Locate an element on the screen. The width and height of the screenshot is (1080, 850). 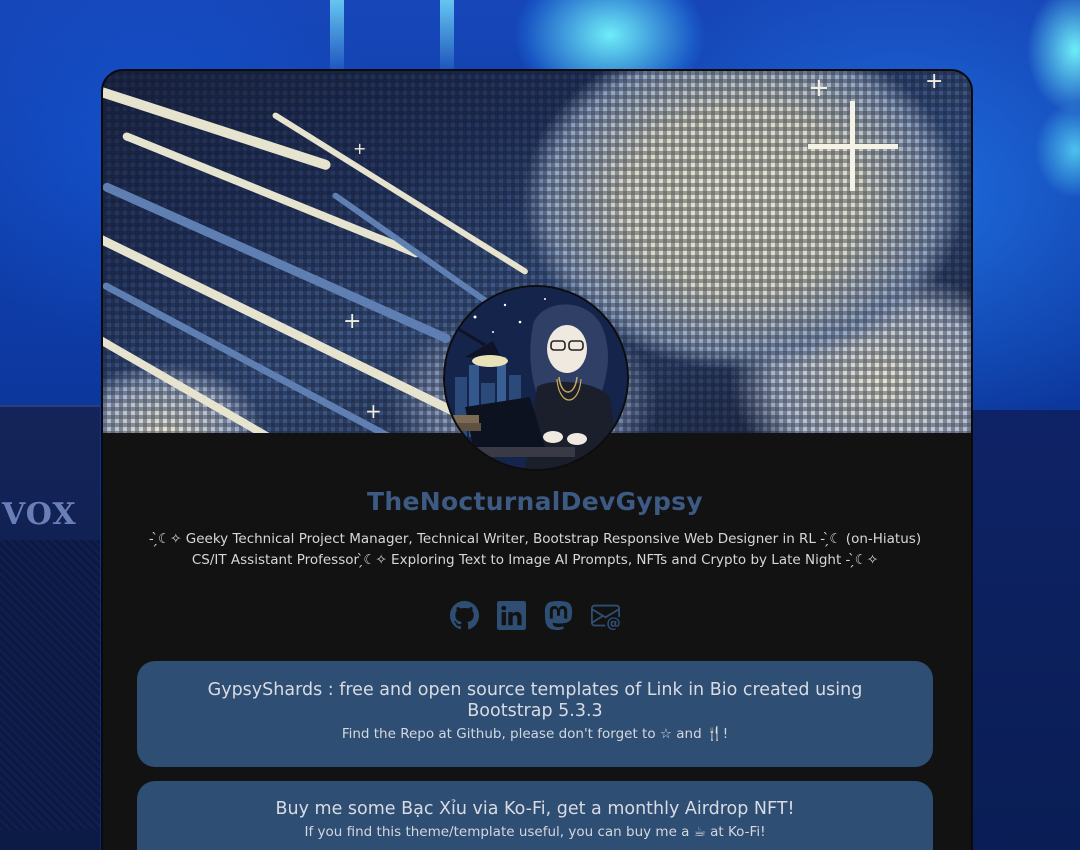
email-icon is located at coordinates (606, 615).